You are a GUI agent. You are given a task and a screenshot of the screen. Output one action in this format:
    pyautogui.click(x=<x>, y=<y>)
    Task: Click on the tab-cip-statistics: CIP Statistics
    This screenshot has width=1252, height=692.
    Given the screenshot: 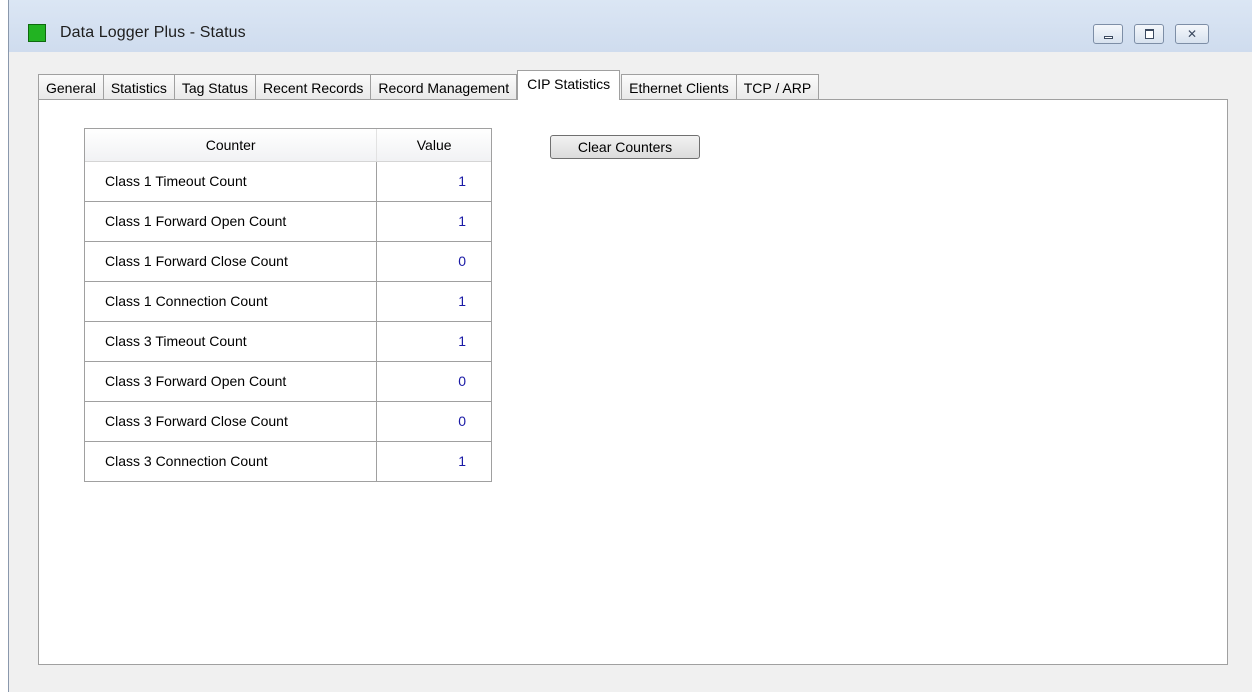 What is the action you would take?
    pyautogui.click(x=569, y=85)
    